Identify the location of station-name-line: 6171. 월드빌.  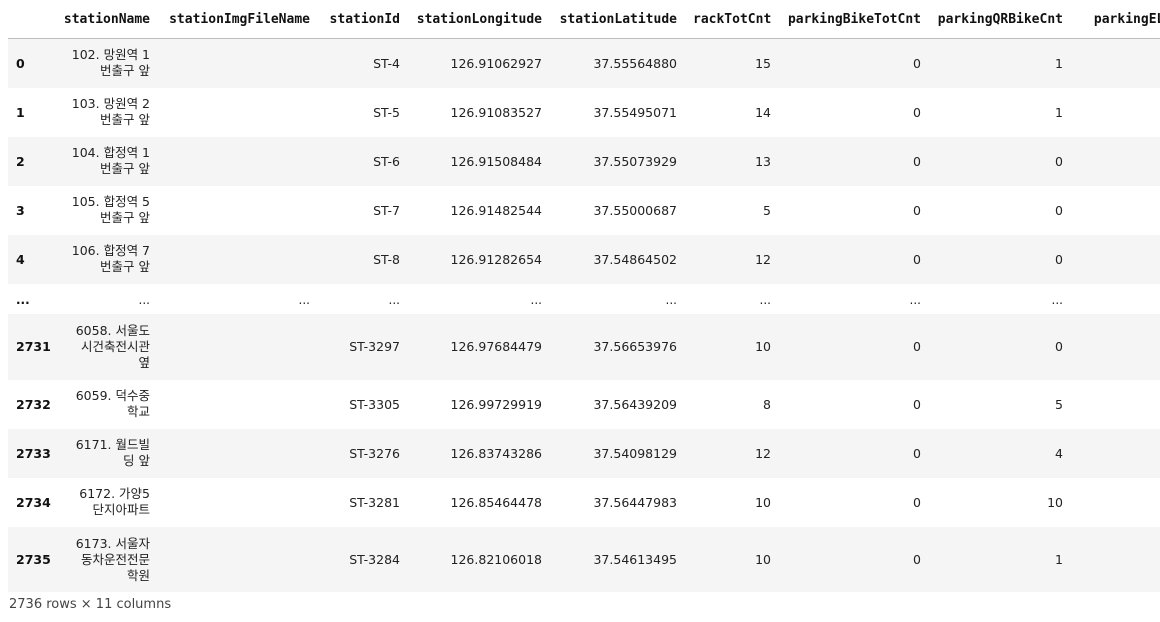
(112, 444).